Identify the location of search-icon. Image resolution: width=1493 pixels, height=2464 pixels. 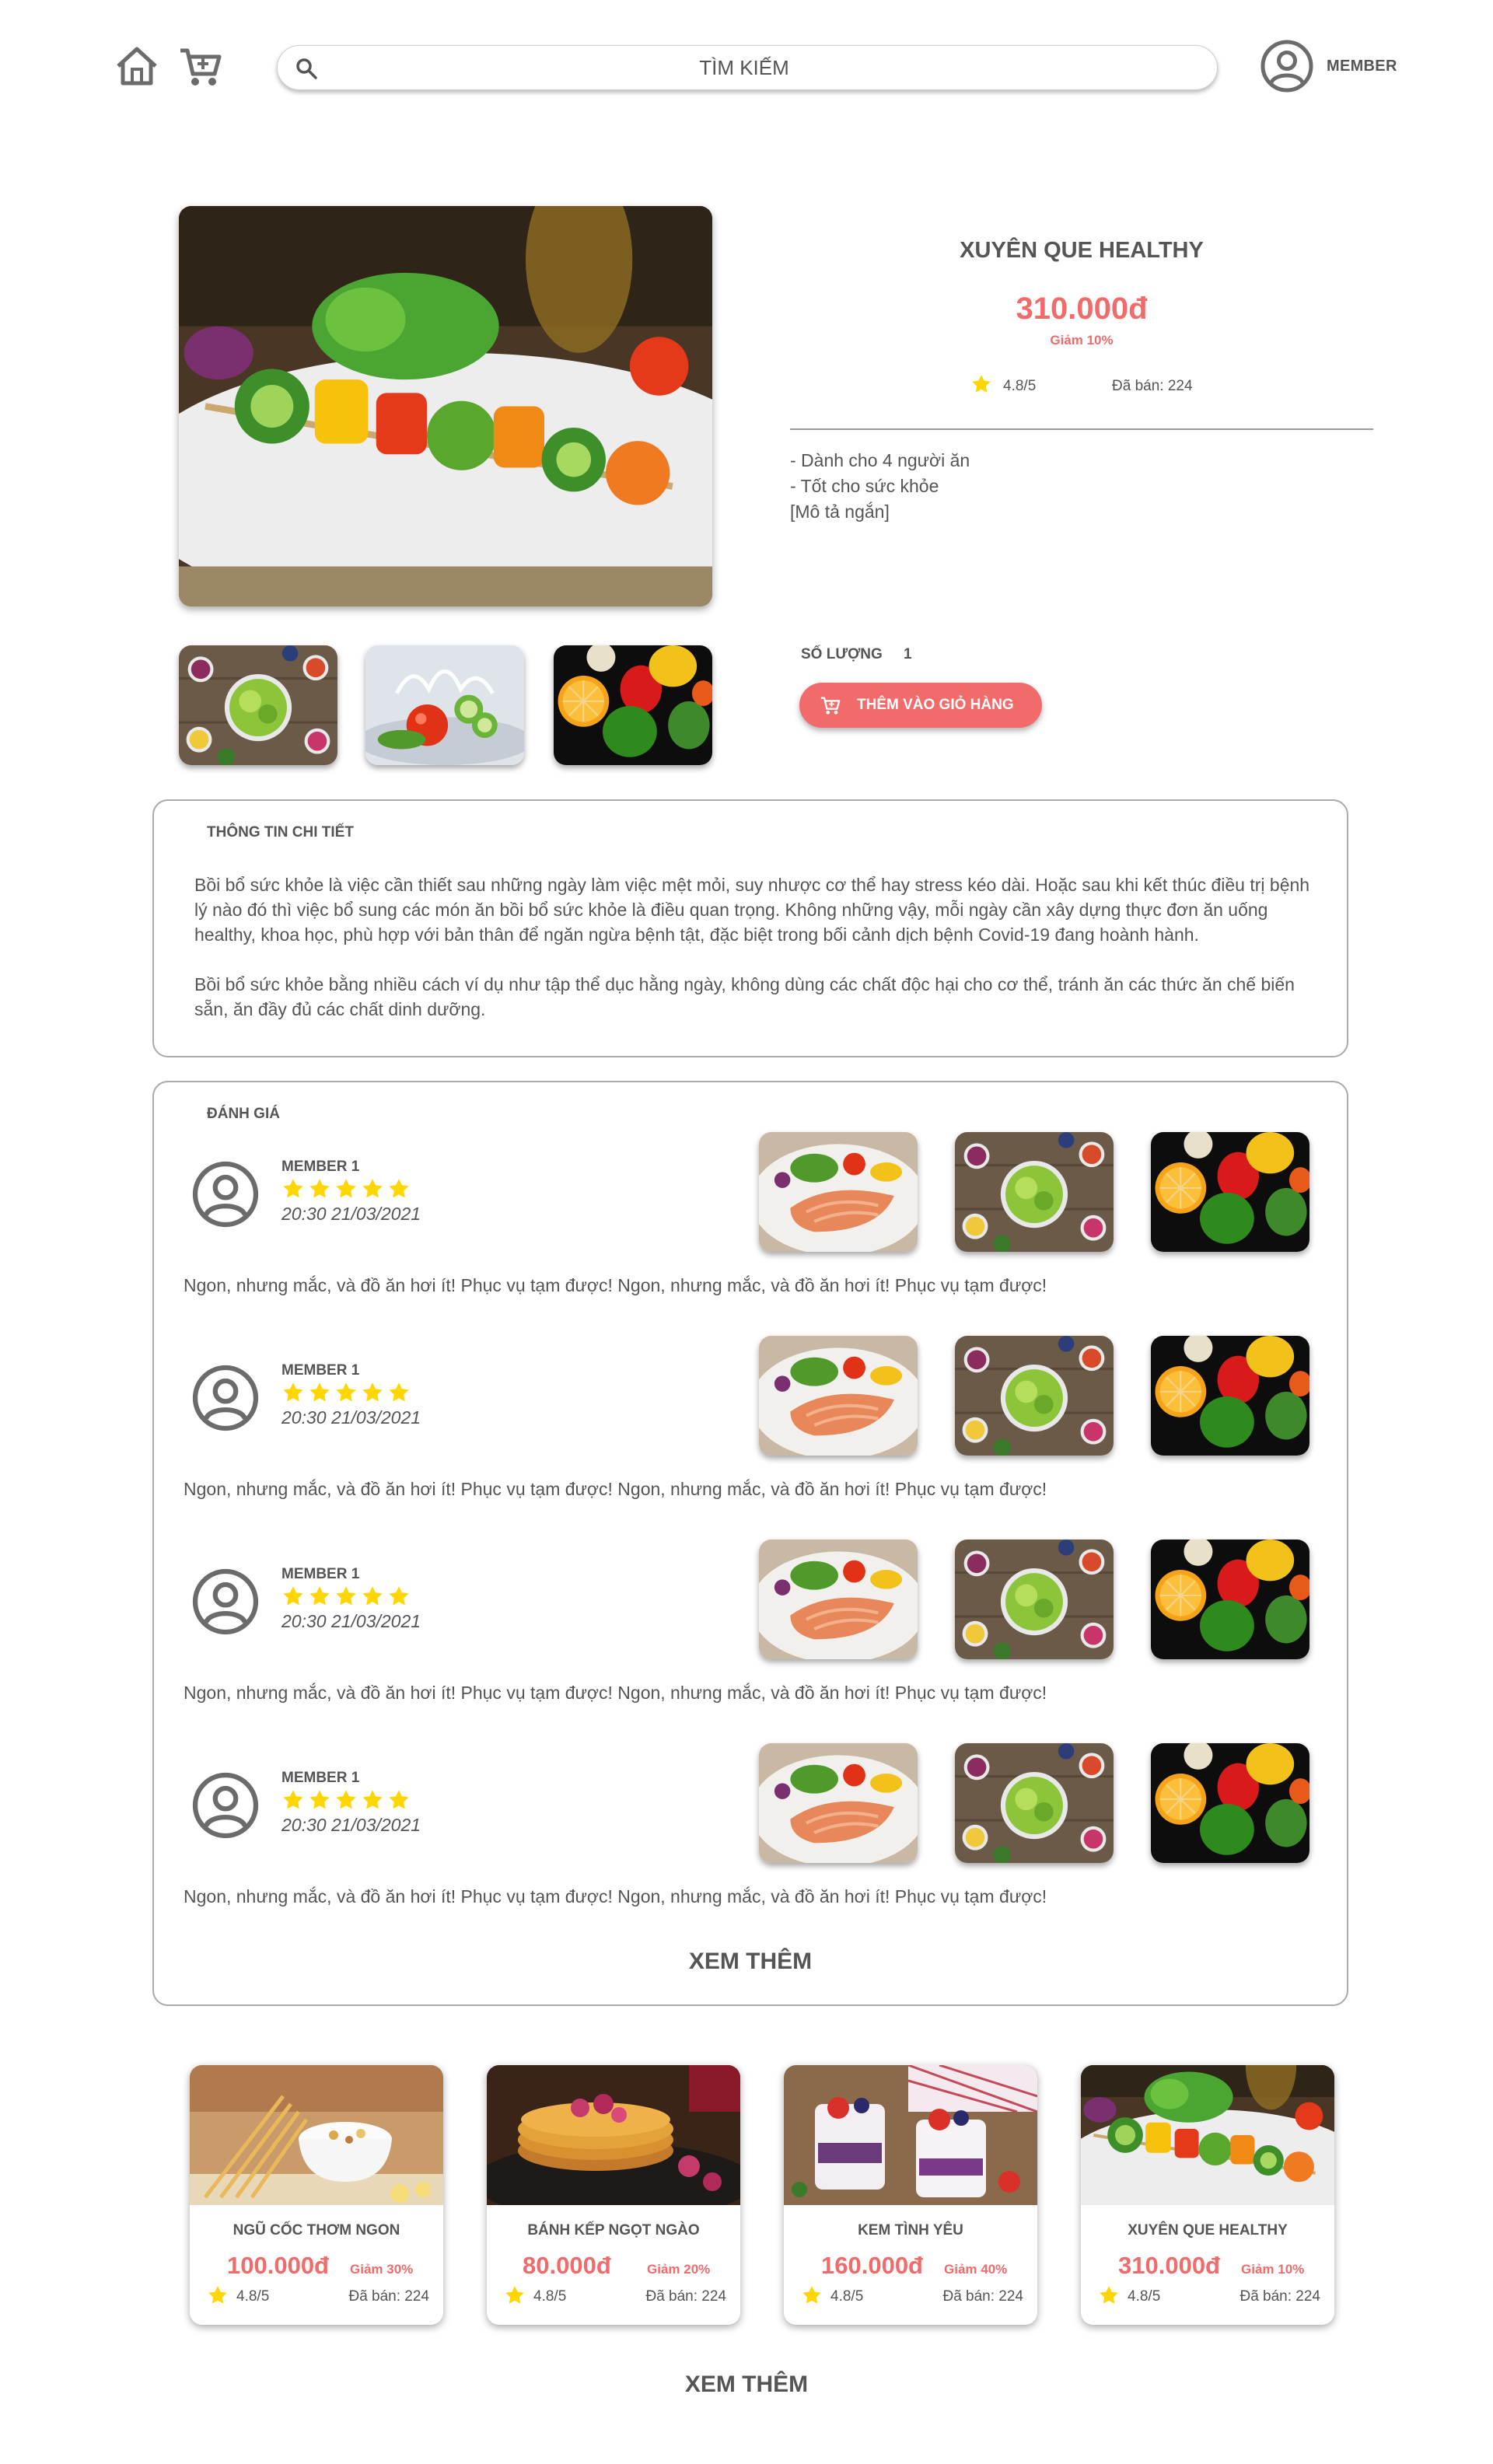
(306, 68).